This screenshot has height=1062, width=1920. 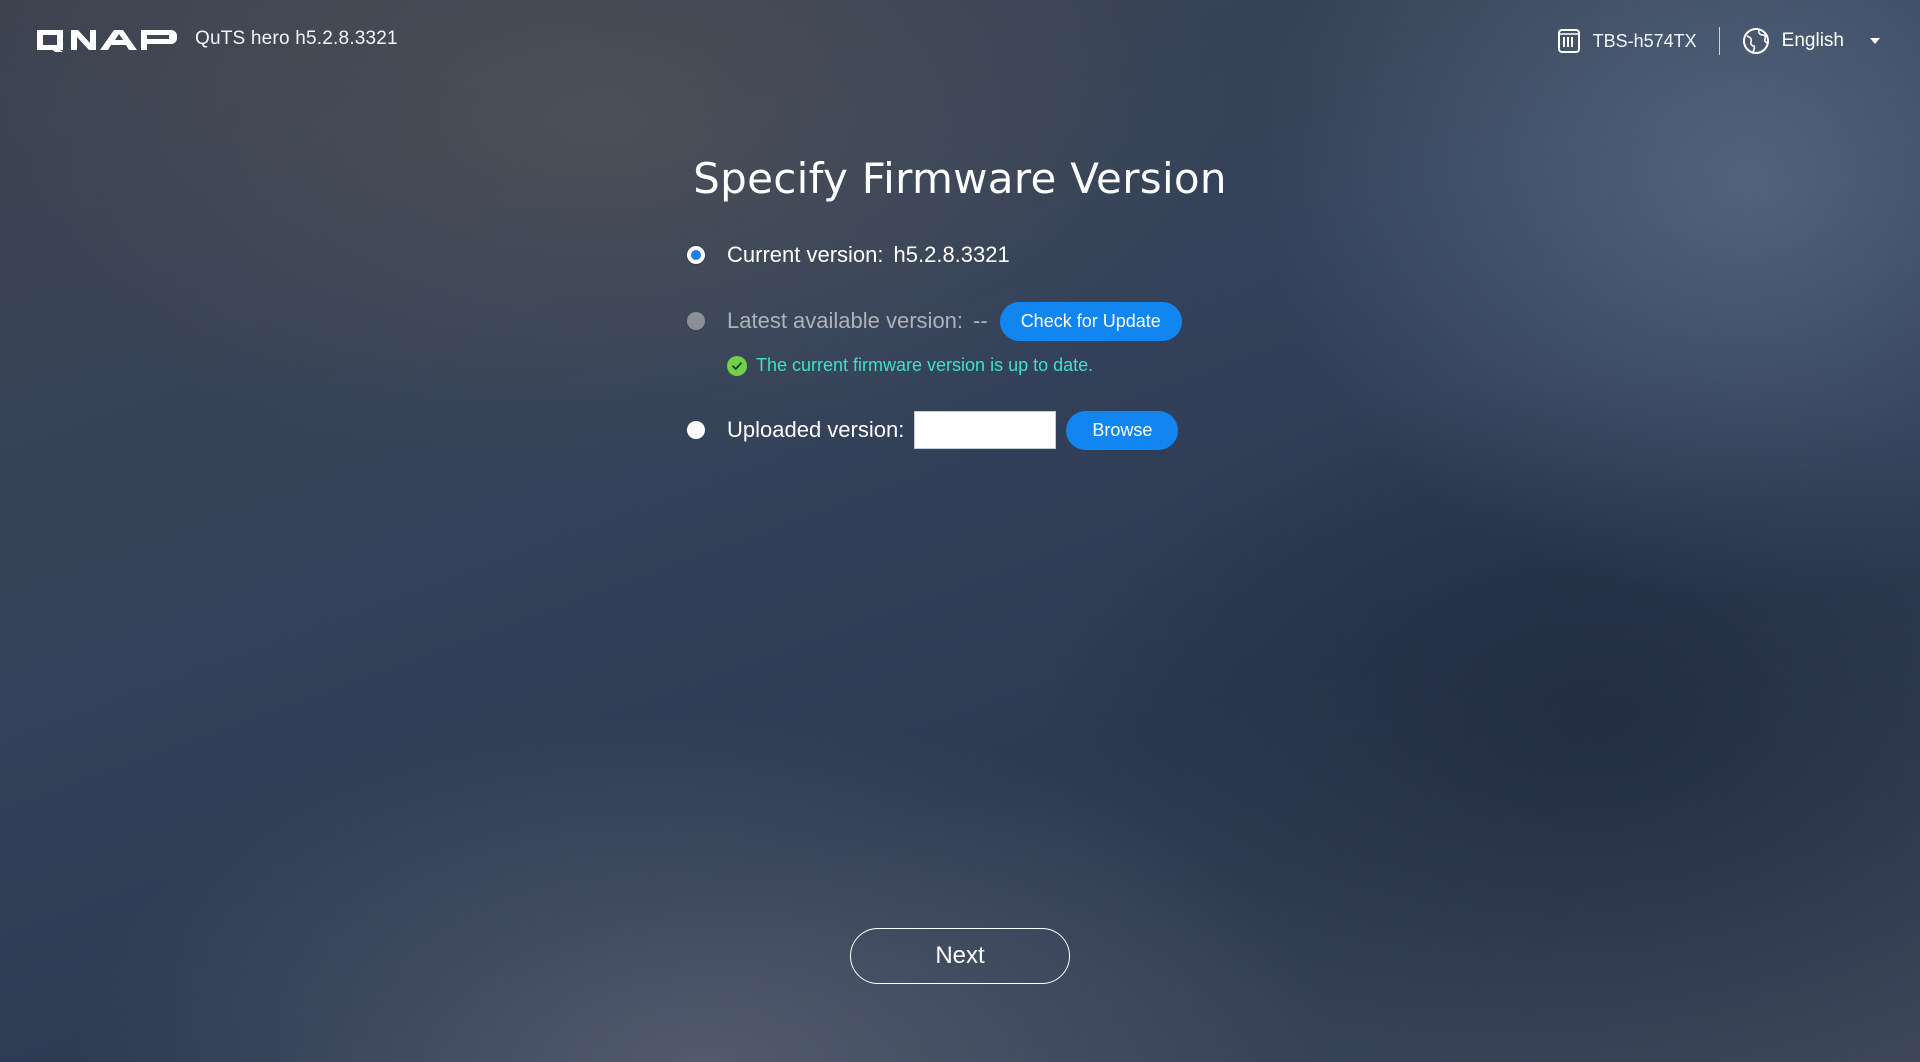 What do you see at coordinates (985, 430) in the screenshot?
I see `uploaded-file-input` at bounding box center [985, 430].